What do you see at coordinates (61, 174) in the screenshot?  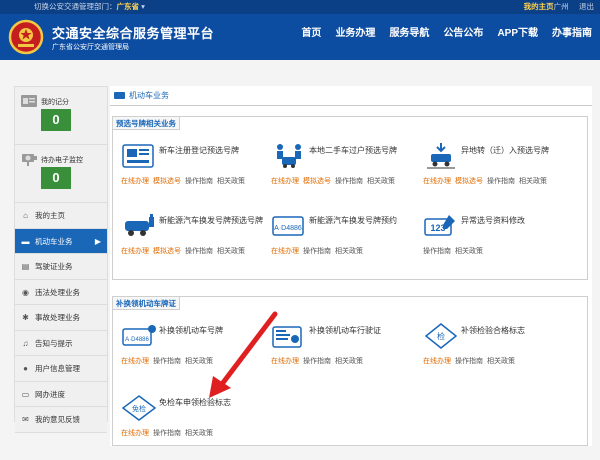 I see `violation-card: 待办电子监控 0` at bounding box center [61, 174].